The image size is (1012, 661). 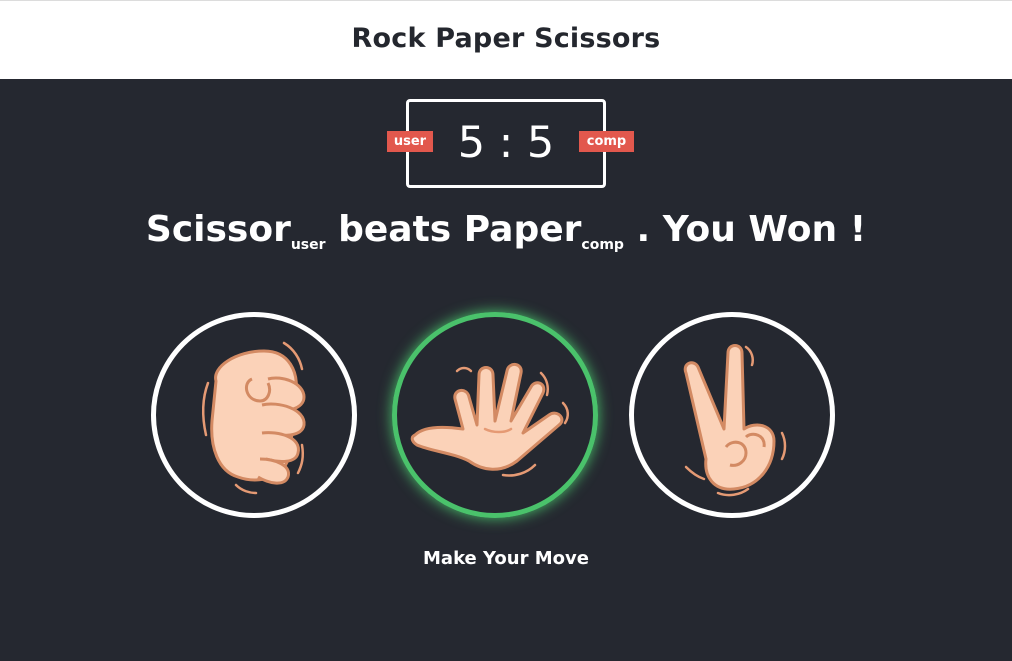 I want to click on page-title: Rock Paper Scissors, so click(x=506, y=38).